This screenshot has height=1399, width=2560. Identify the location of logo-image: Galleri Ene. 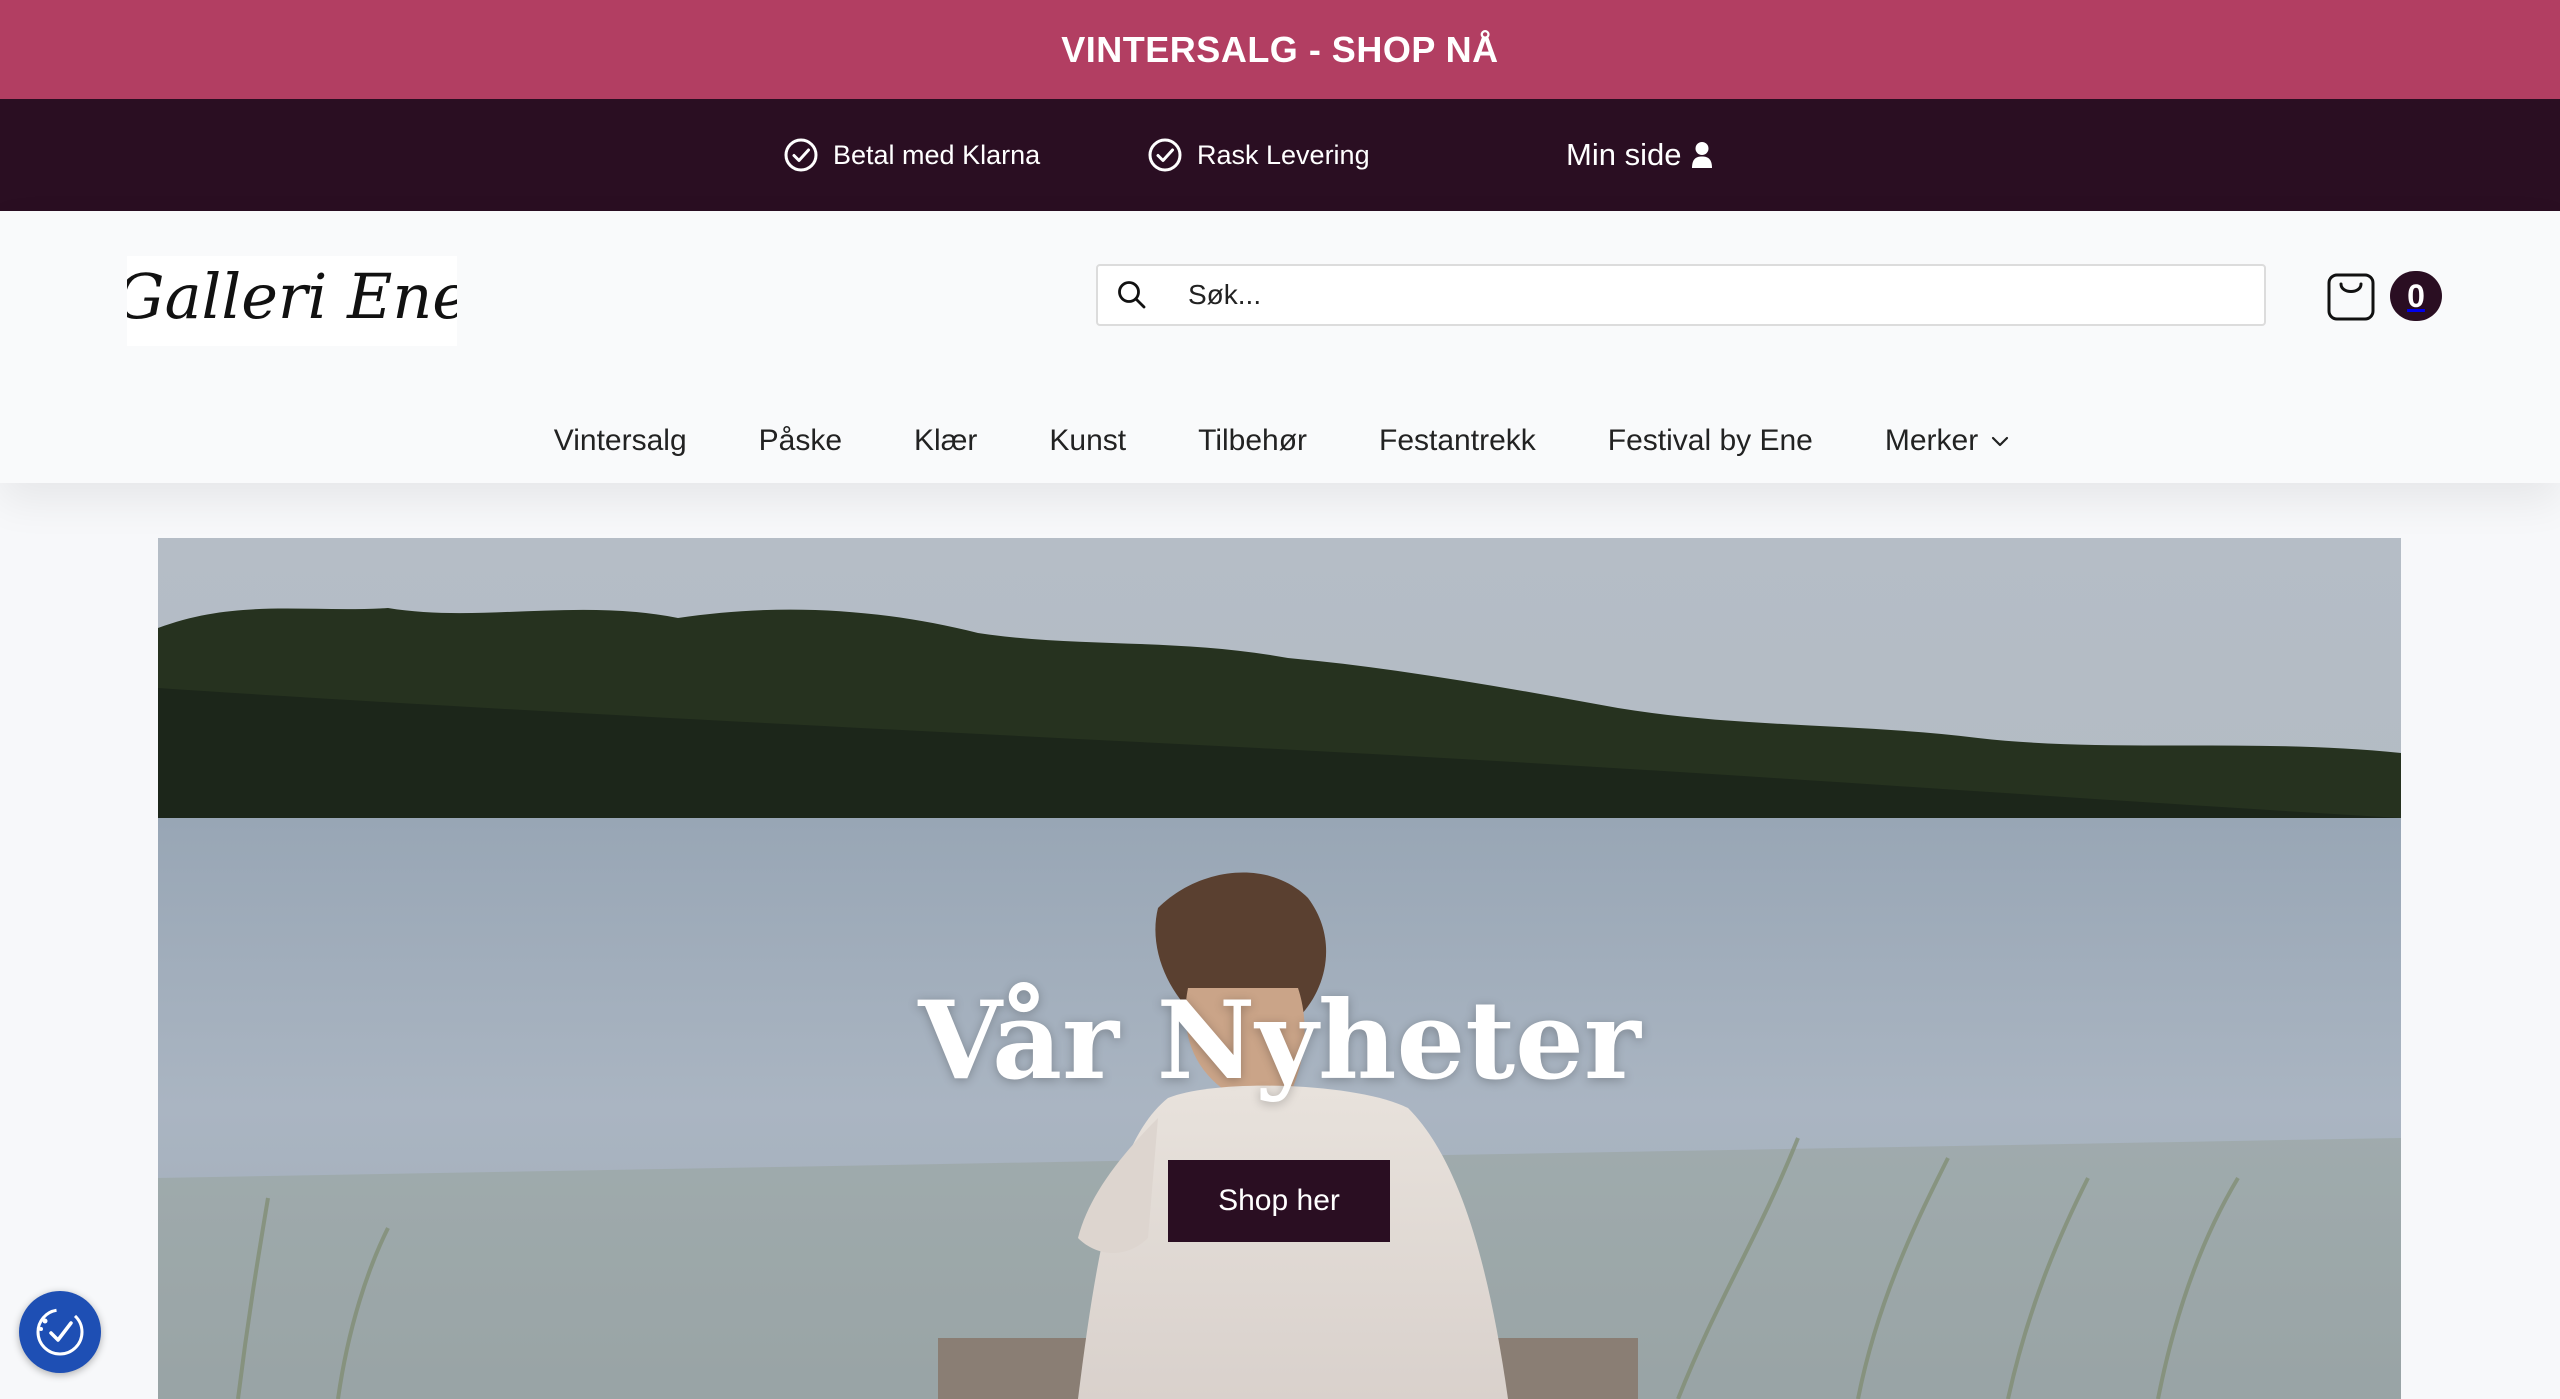
(292, 296).